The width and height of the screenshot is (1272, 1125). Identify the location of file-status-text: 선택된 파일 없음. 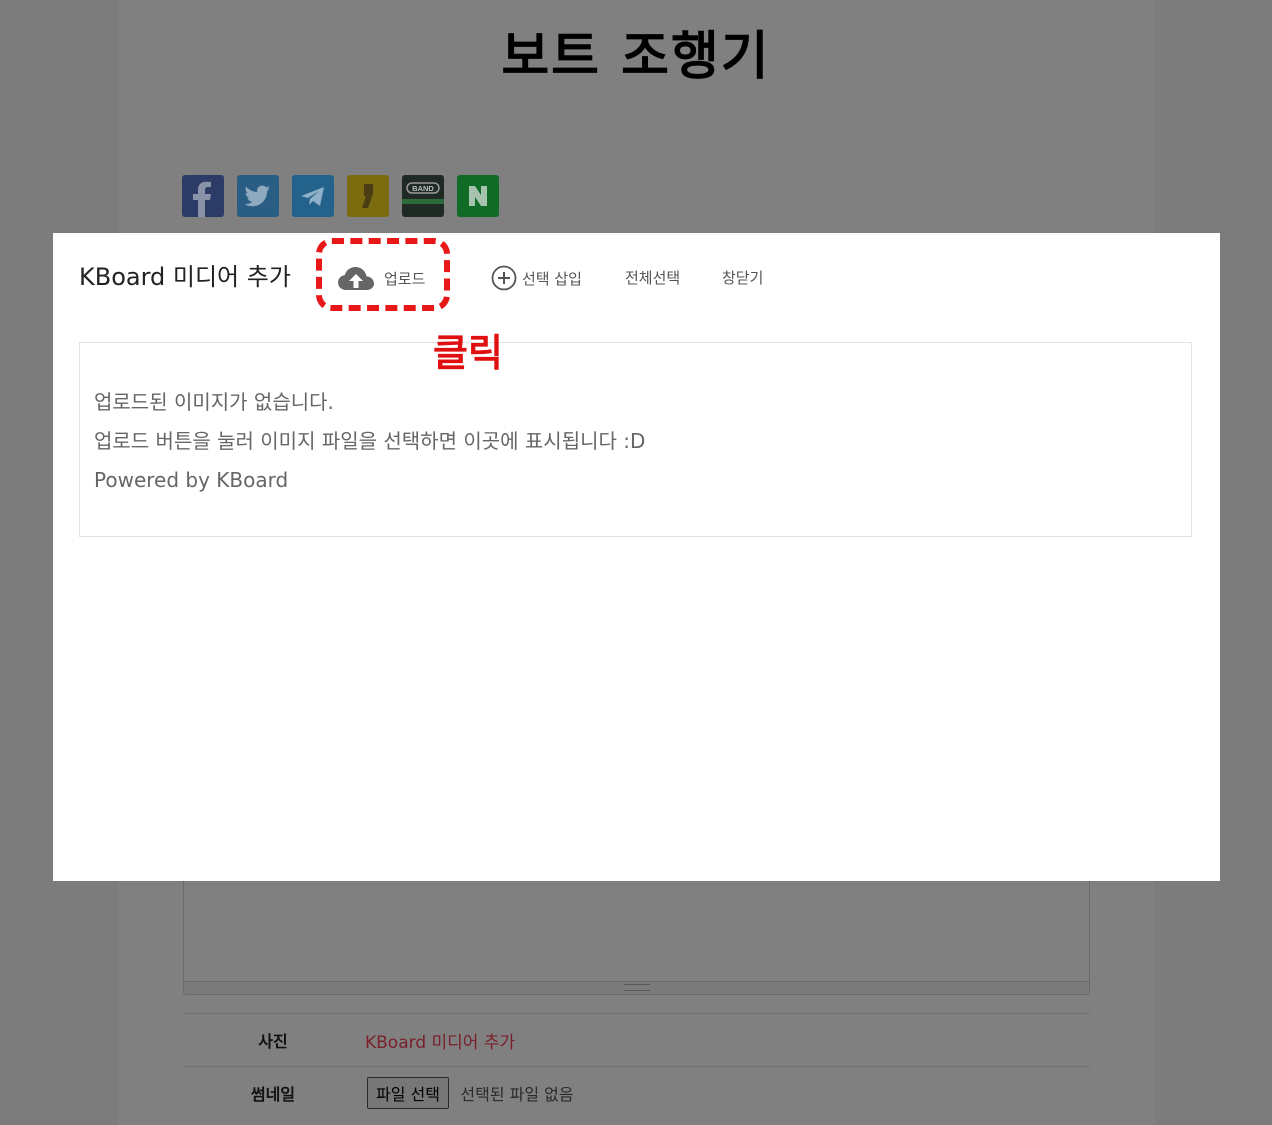
(517, 1094).